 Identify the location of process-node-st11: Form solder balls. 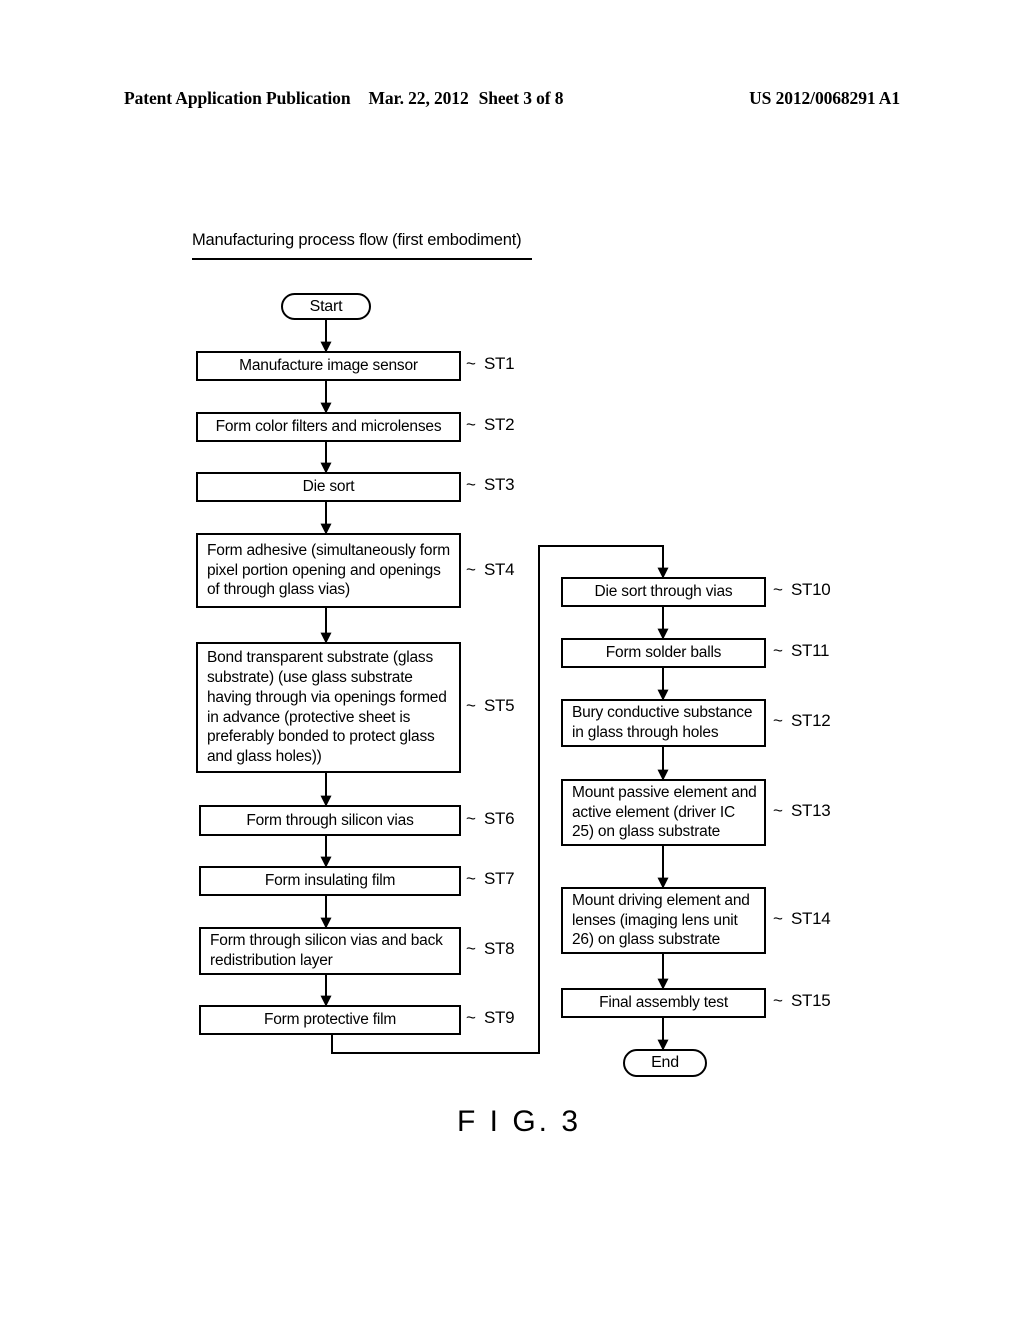
(663, 653).